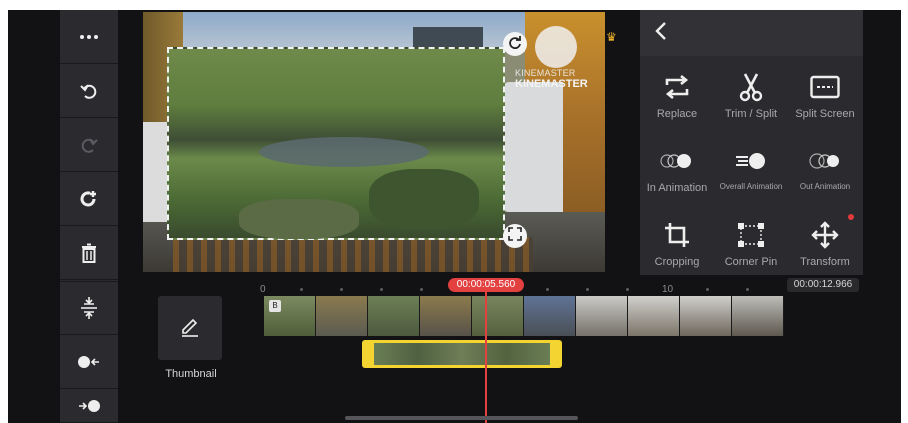 This screenshot has width=908, height=423. I want to click on resize-handle, so click(515, 236).